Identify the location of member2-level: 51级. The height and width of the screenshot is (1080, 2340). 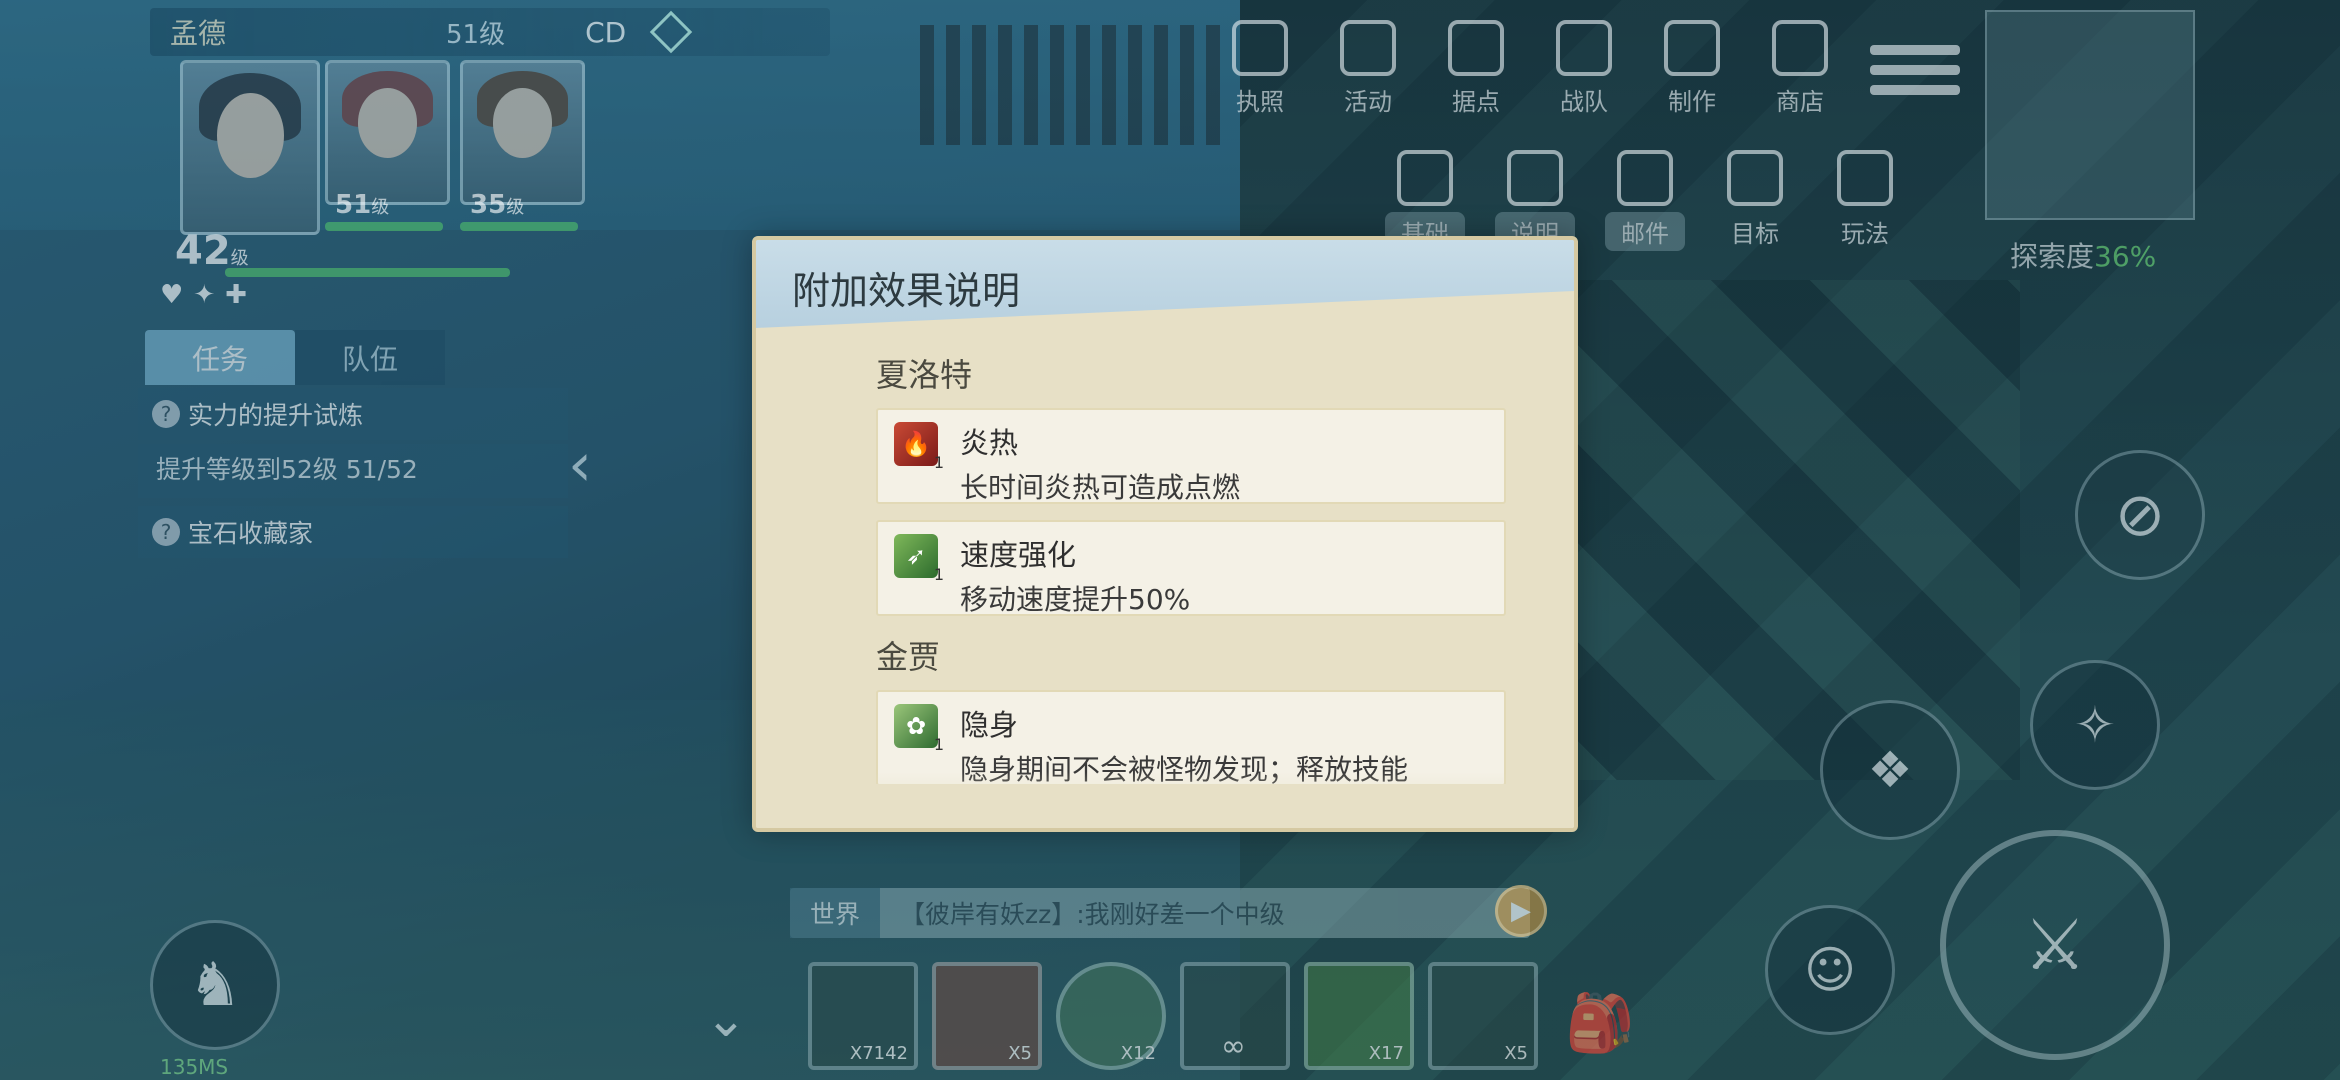
(362, 205).